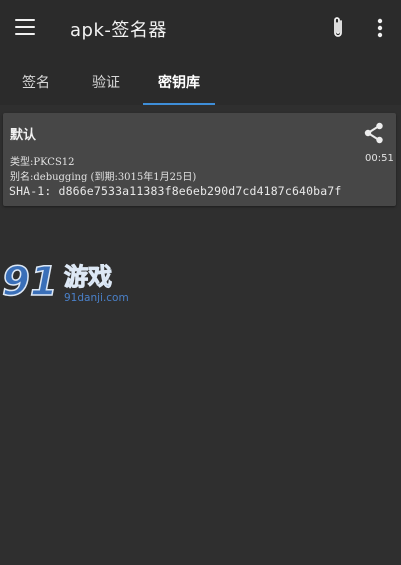 This screenshot has height=565, width=401. What do you see at coordinates (200, 29) in the screenshot?
I see `toolbar: apk-签名器` at bounding box center [200, 29].